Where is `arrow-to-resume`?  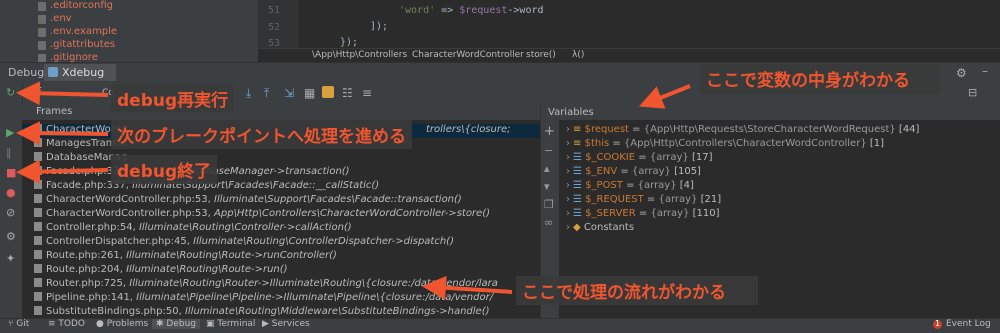 arrow-to-resume is located at coordinates (62, 133).